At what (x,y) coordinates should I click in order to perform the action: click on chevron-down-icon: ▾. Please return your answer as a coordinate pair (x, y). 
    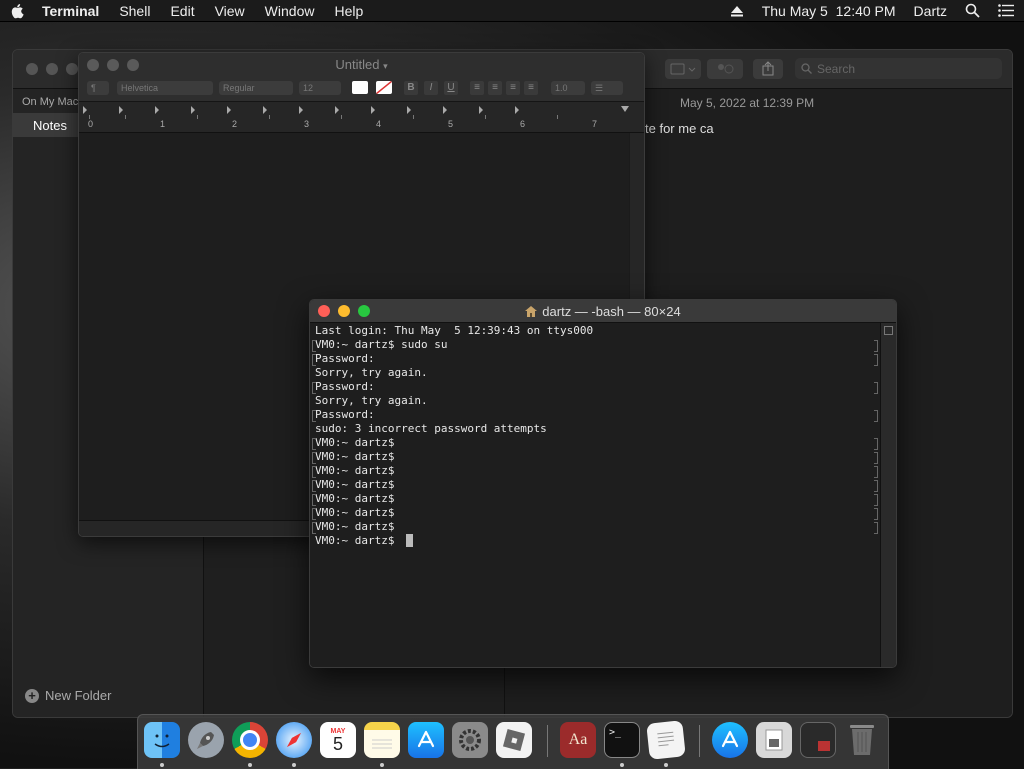
    Looking at the image, I should click on (385, 66).